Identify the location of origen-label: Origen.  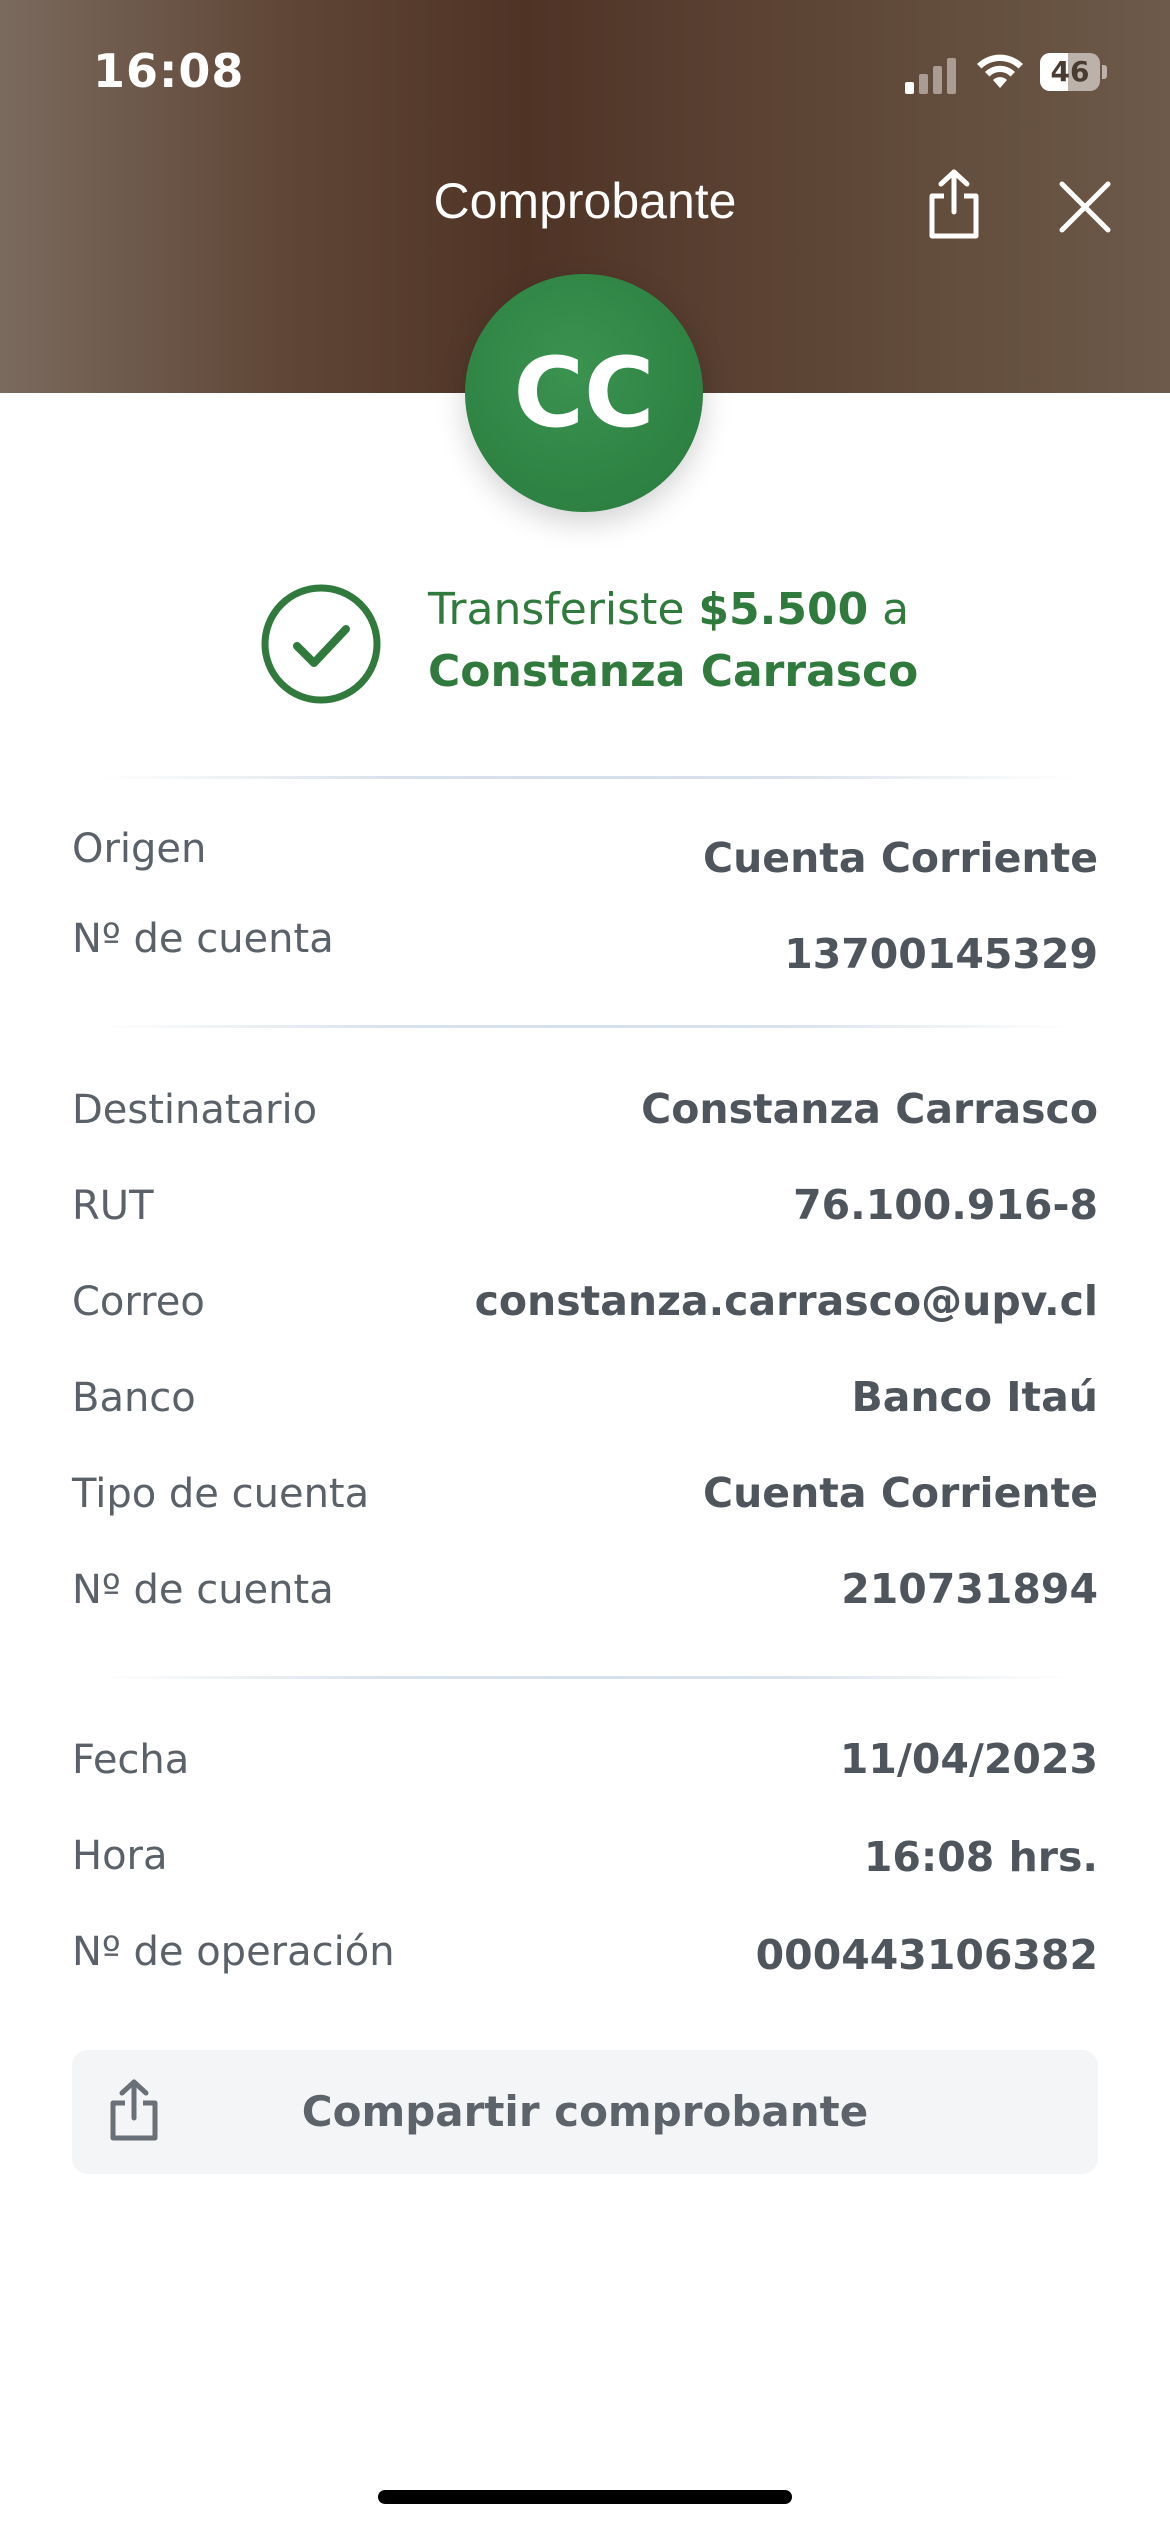
(139, 849).